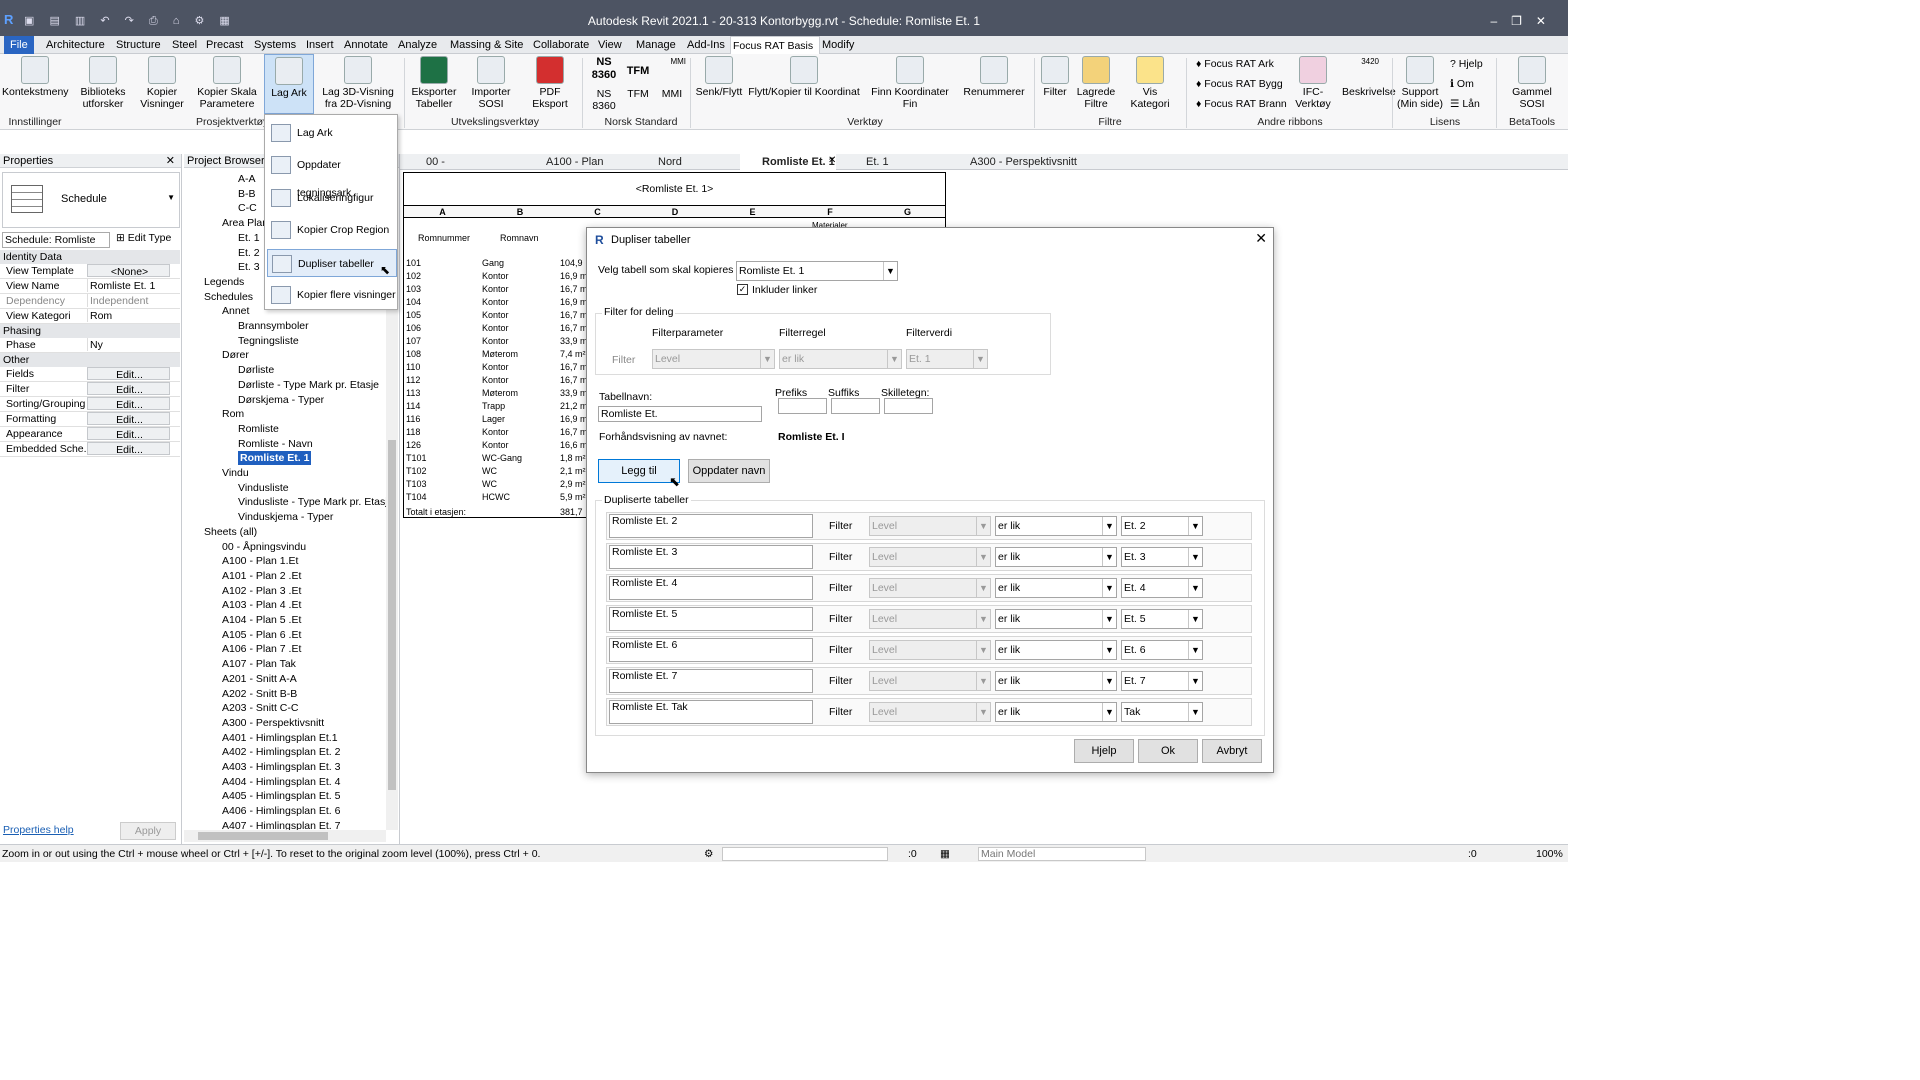  Describe the element at coordinates (1055, 77) in the screenshot. I see `filter-button: Filter` at that location.